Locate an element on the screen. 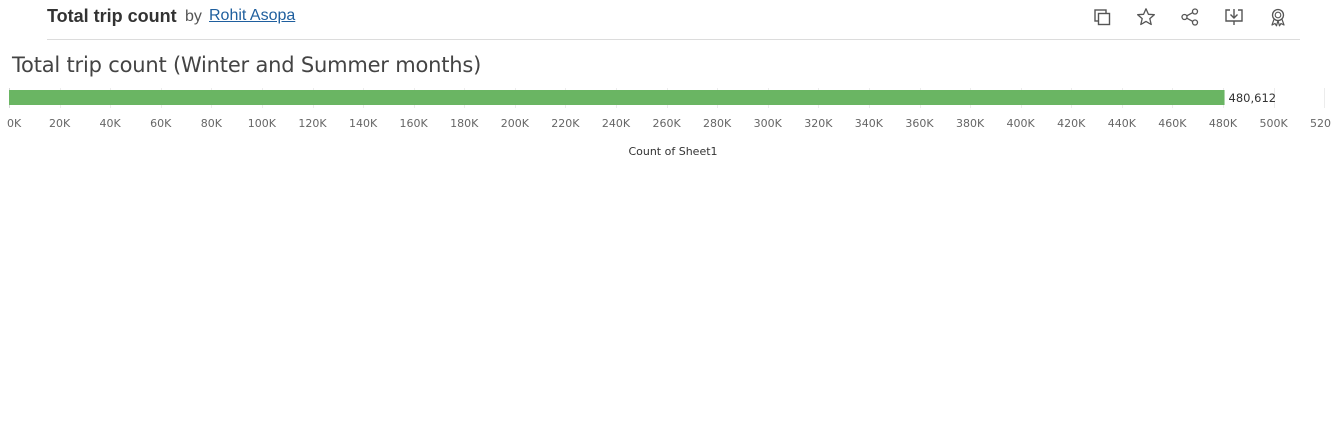 The height and width of the screenshot is (446, 1332). download-icon is located at coordinates (1234, 17).